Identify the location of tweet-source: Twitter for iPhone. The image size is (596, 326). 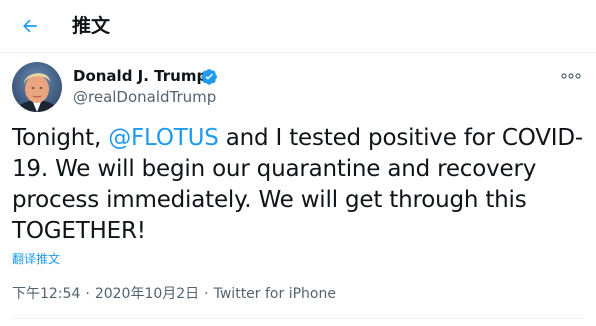
(275, 294).